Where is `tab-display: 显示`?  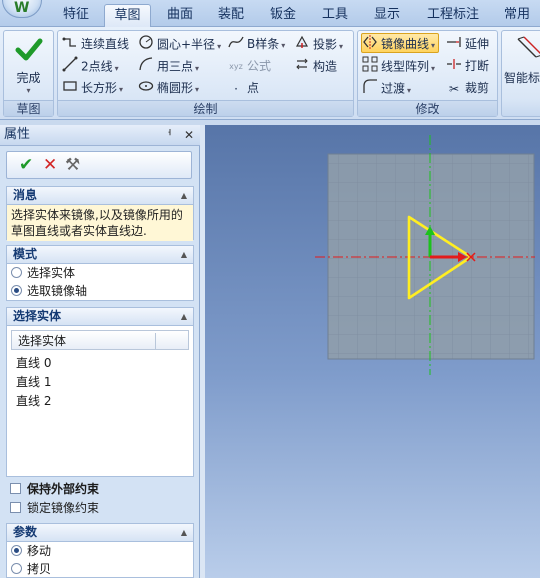 tab-display: 显示 is located at coordinates (387, 15).